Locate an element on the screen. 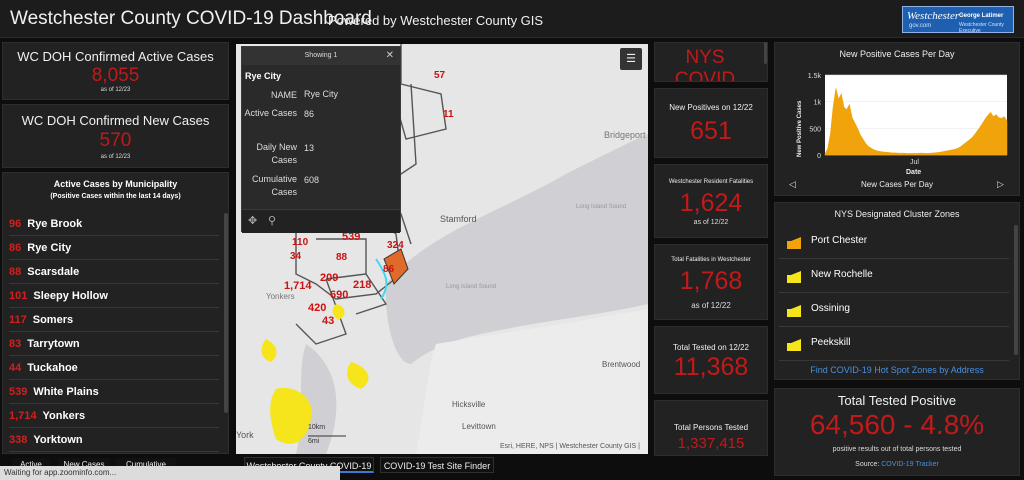 Image resolution: width=1024 pixels, height=480 pixels. list-item: 338 Yorktown is located at coordinates (114, 440).